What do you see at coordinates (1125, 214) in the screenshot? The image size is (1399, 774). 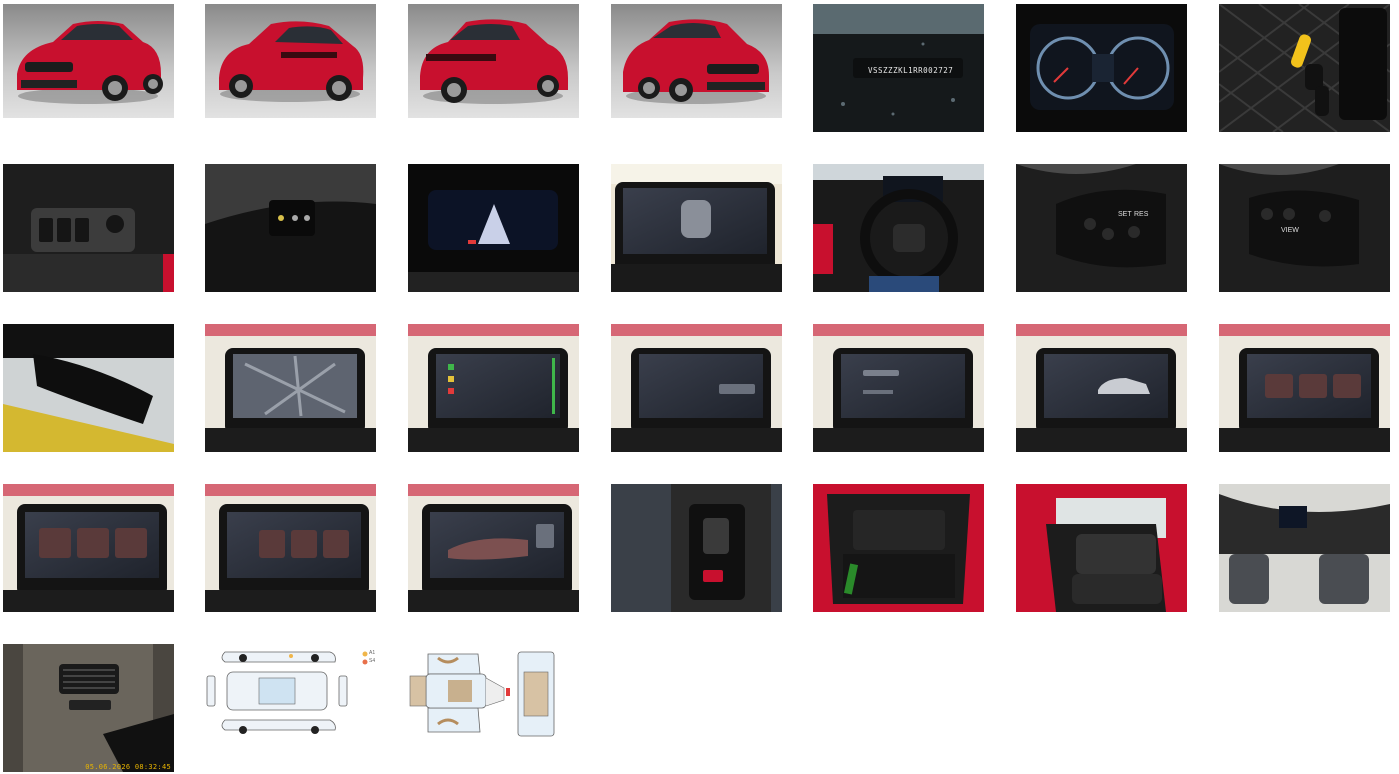 I see `svg-text: SET` at bounding box center [1125, 214].